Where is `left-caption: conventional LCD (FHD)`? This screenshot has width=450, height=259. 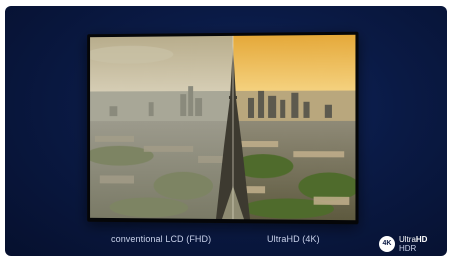
left-caption: conventional LCD (FHD) is located at coordinates (161, 239).